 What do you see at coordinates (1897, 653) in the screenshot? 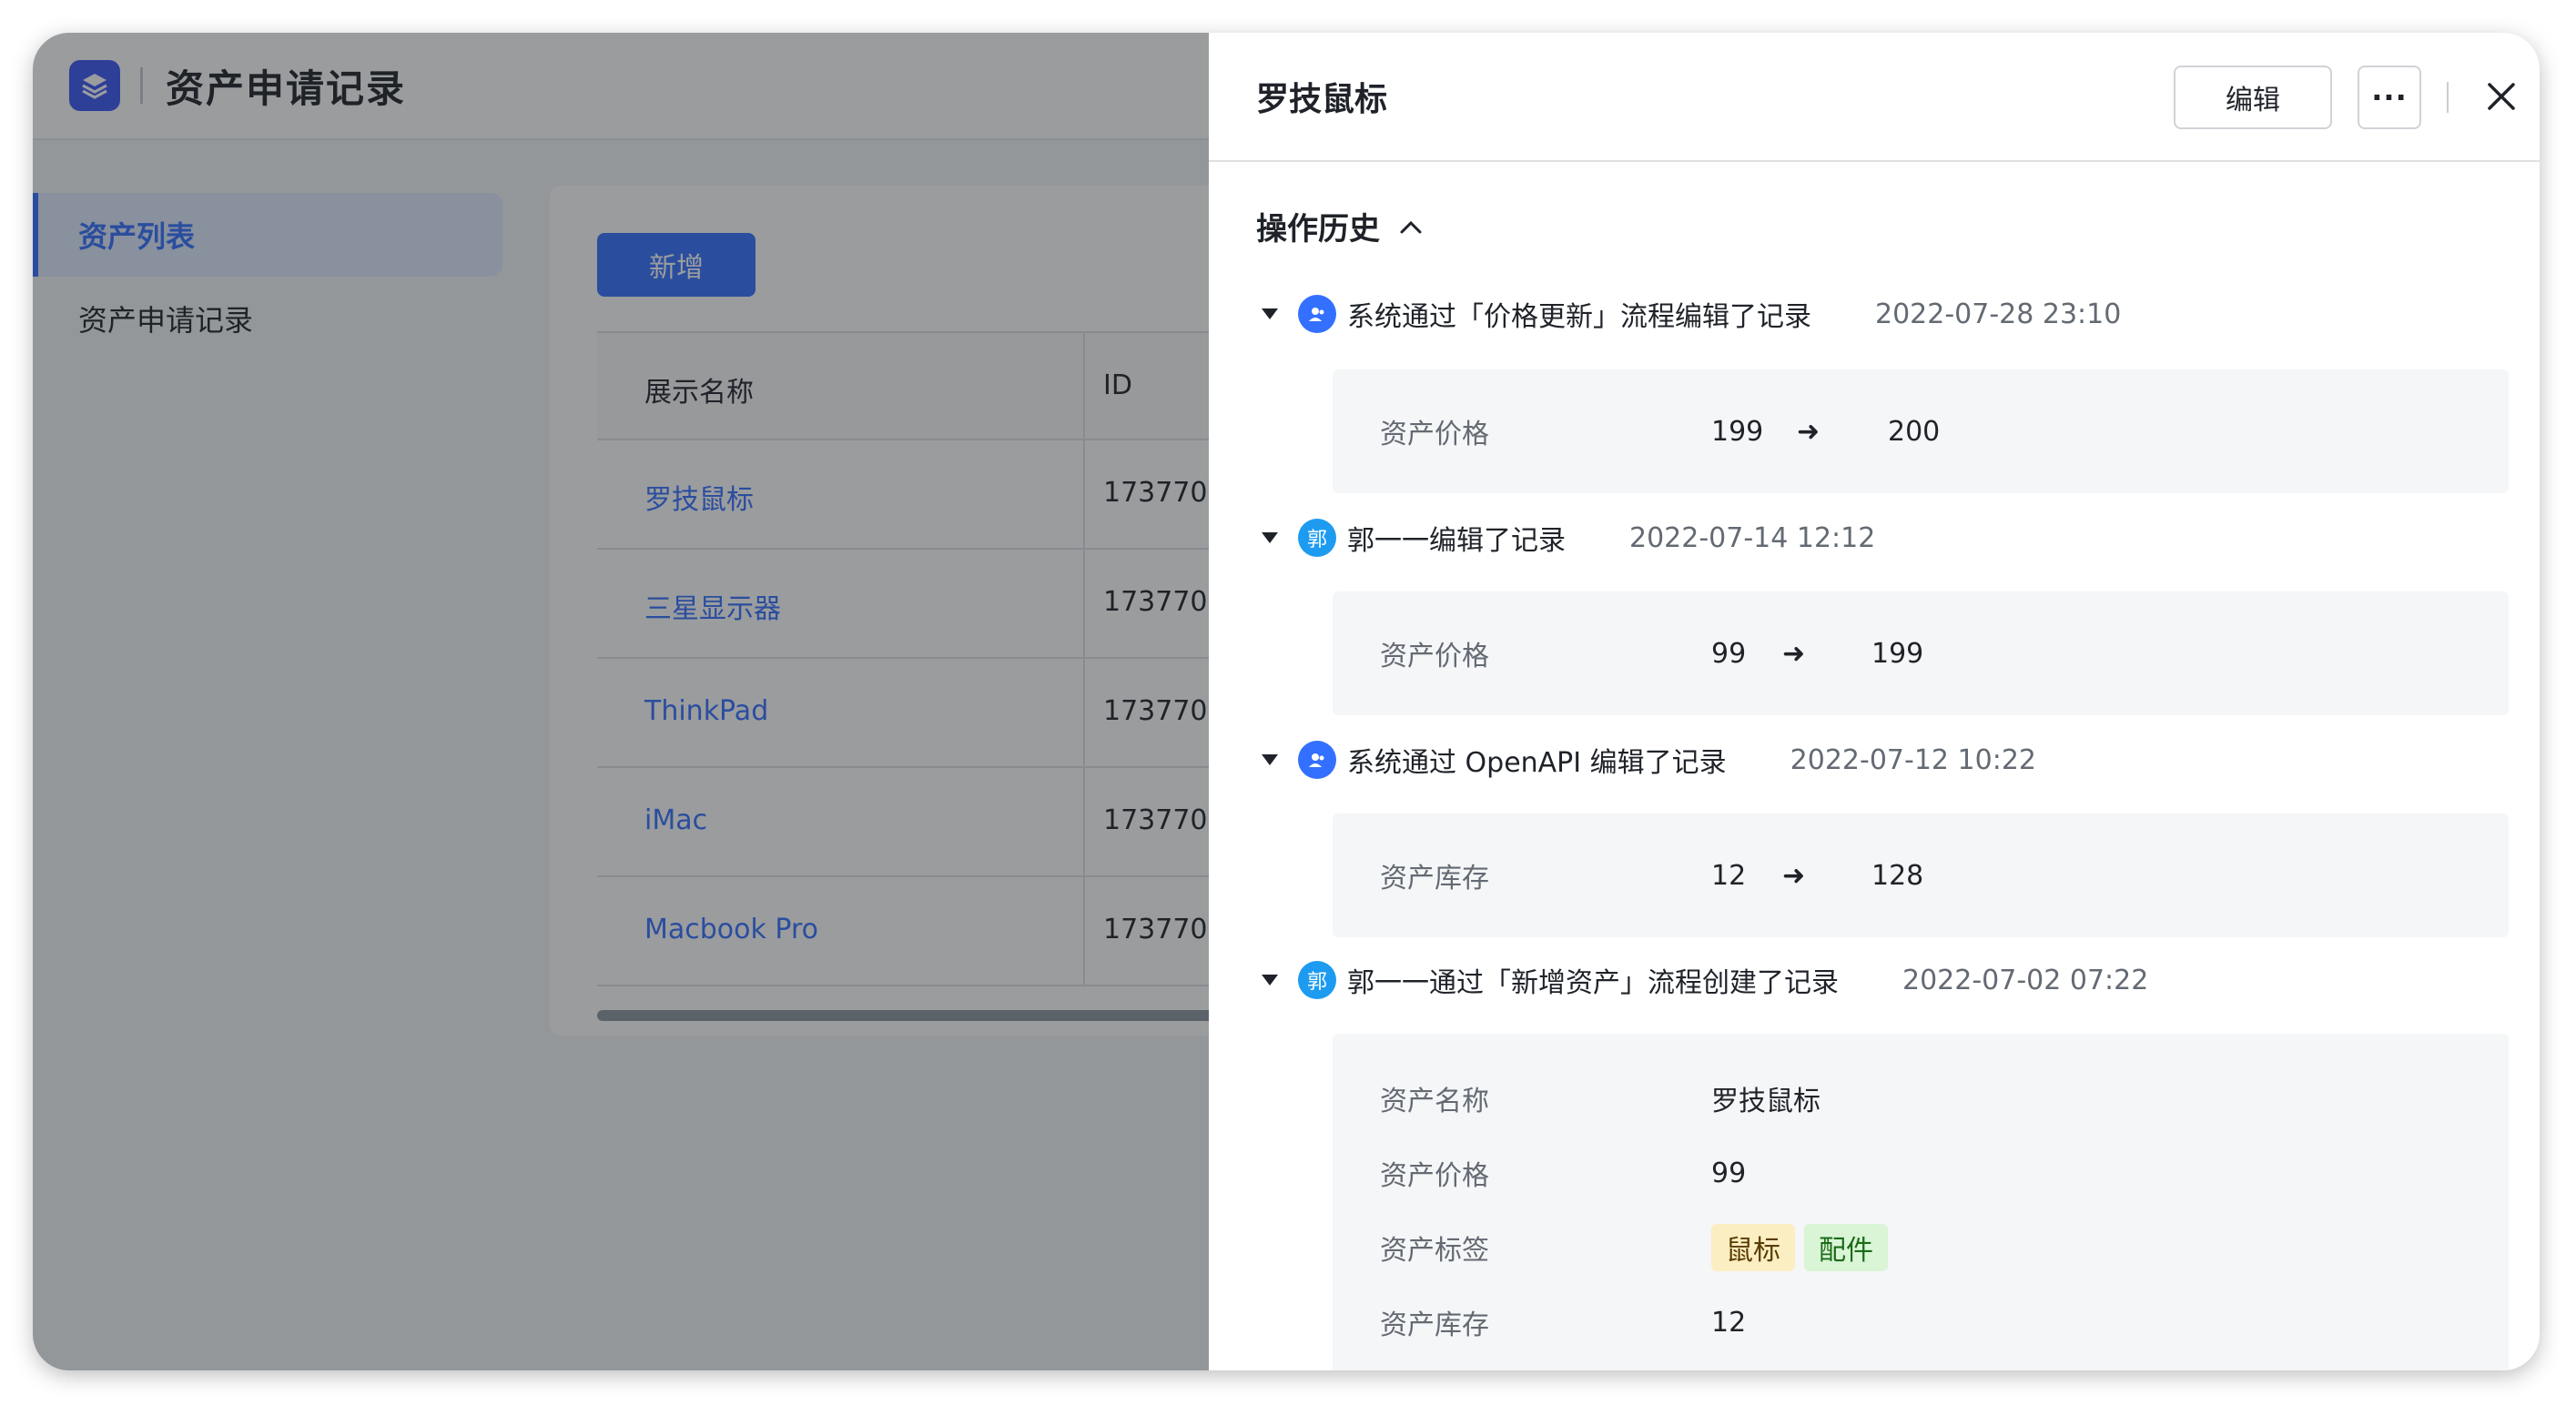
I see `change-new-value: 199` at bounding box center [1897, 653].